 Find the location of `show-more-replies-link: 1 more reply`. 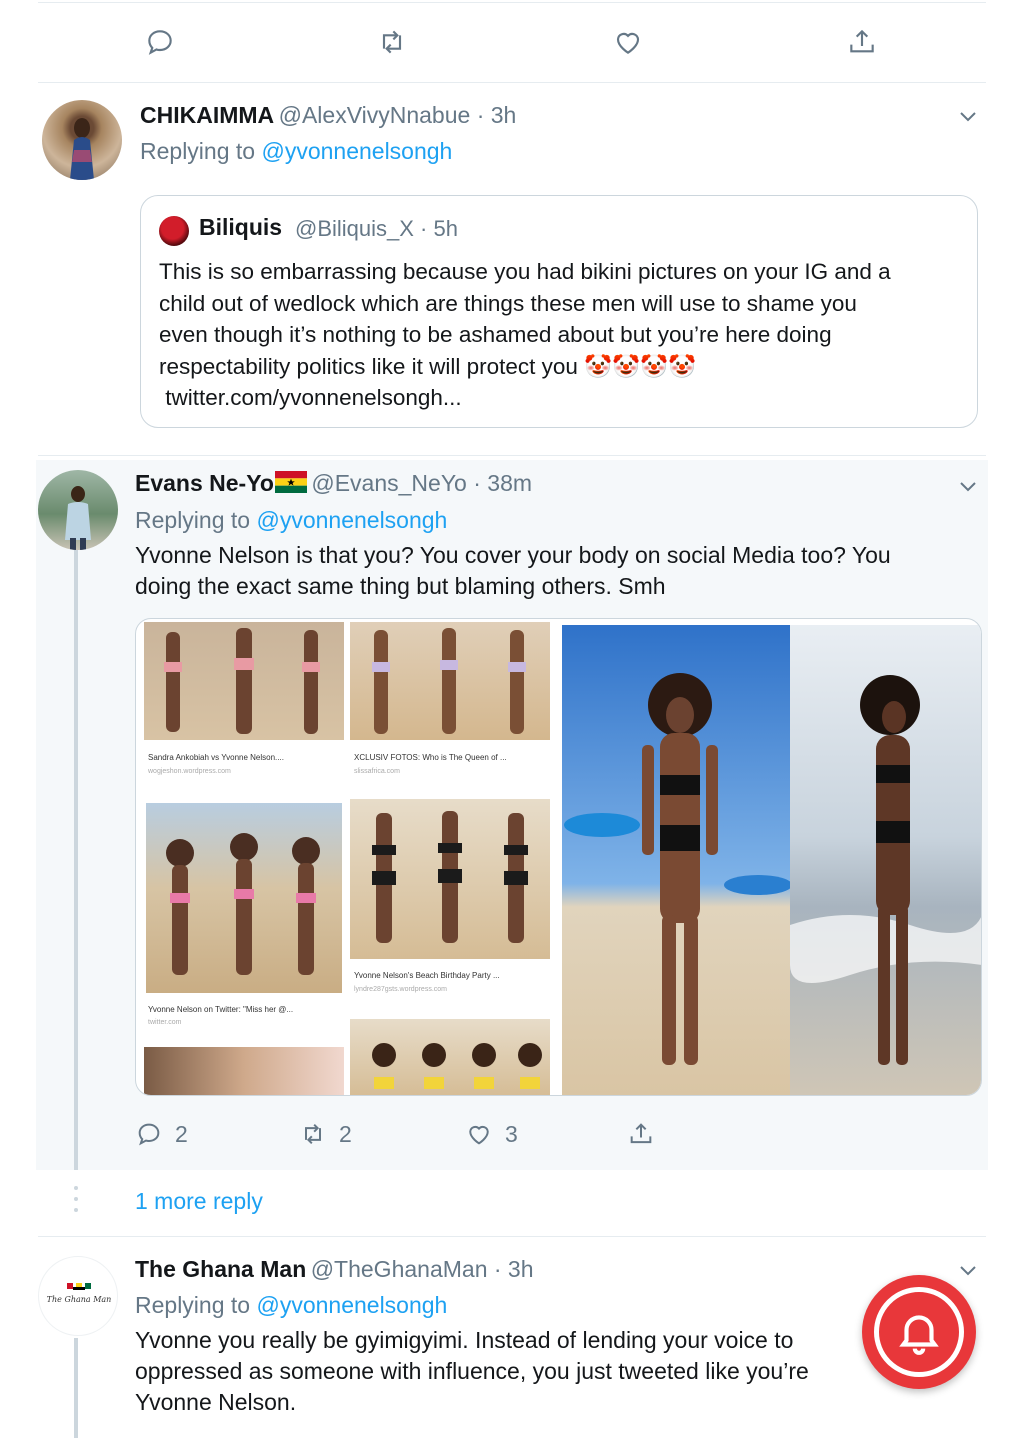

show-more-replies-link: 1 more reply is located at coordinates (199, 1201).